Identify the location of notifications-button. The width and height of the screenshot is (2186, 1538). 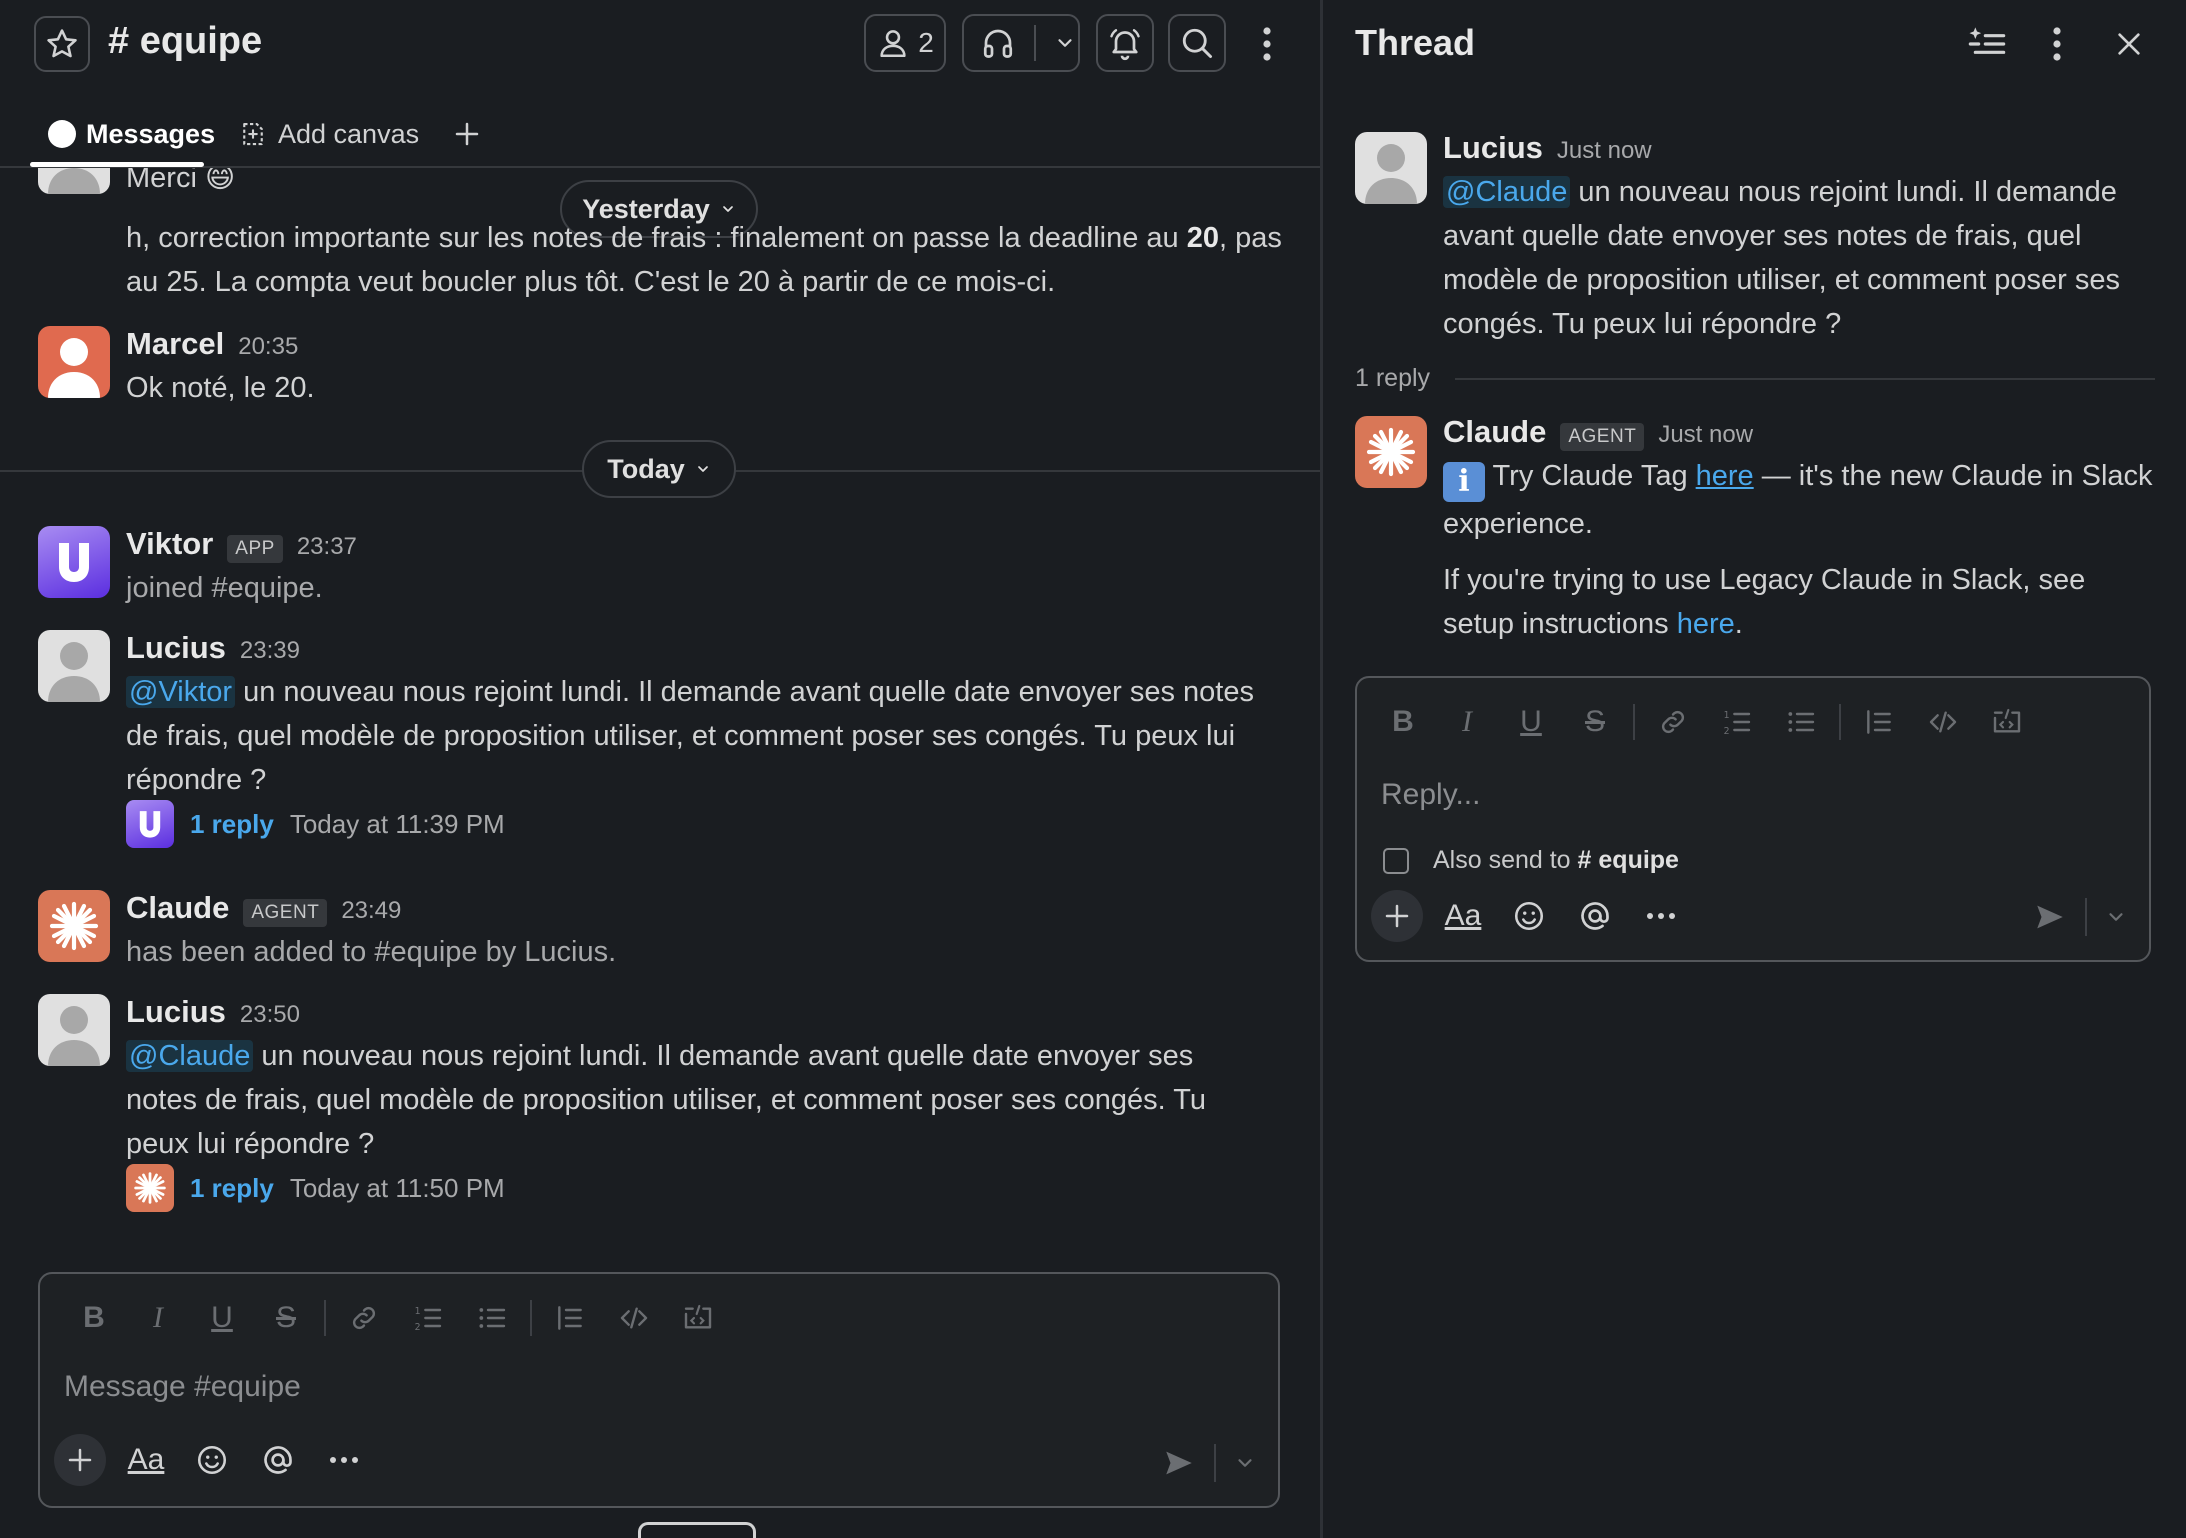
(1125, 43).